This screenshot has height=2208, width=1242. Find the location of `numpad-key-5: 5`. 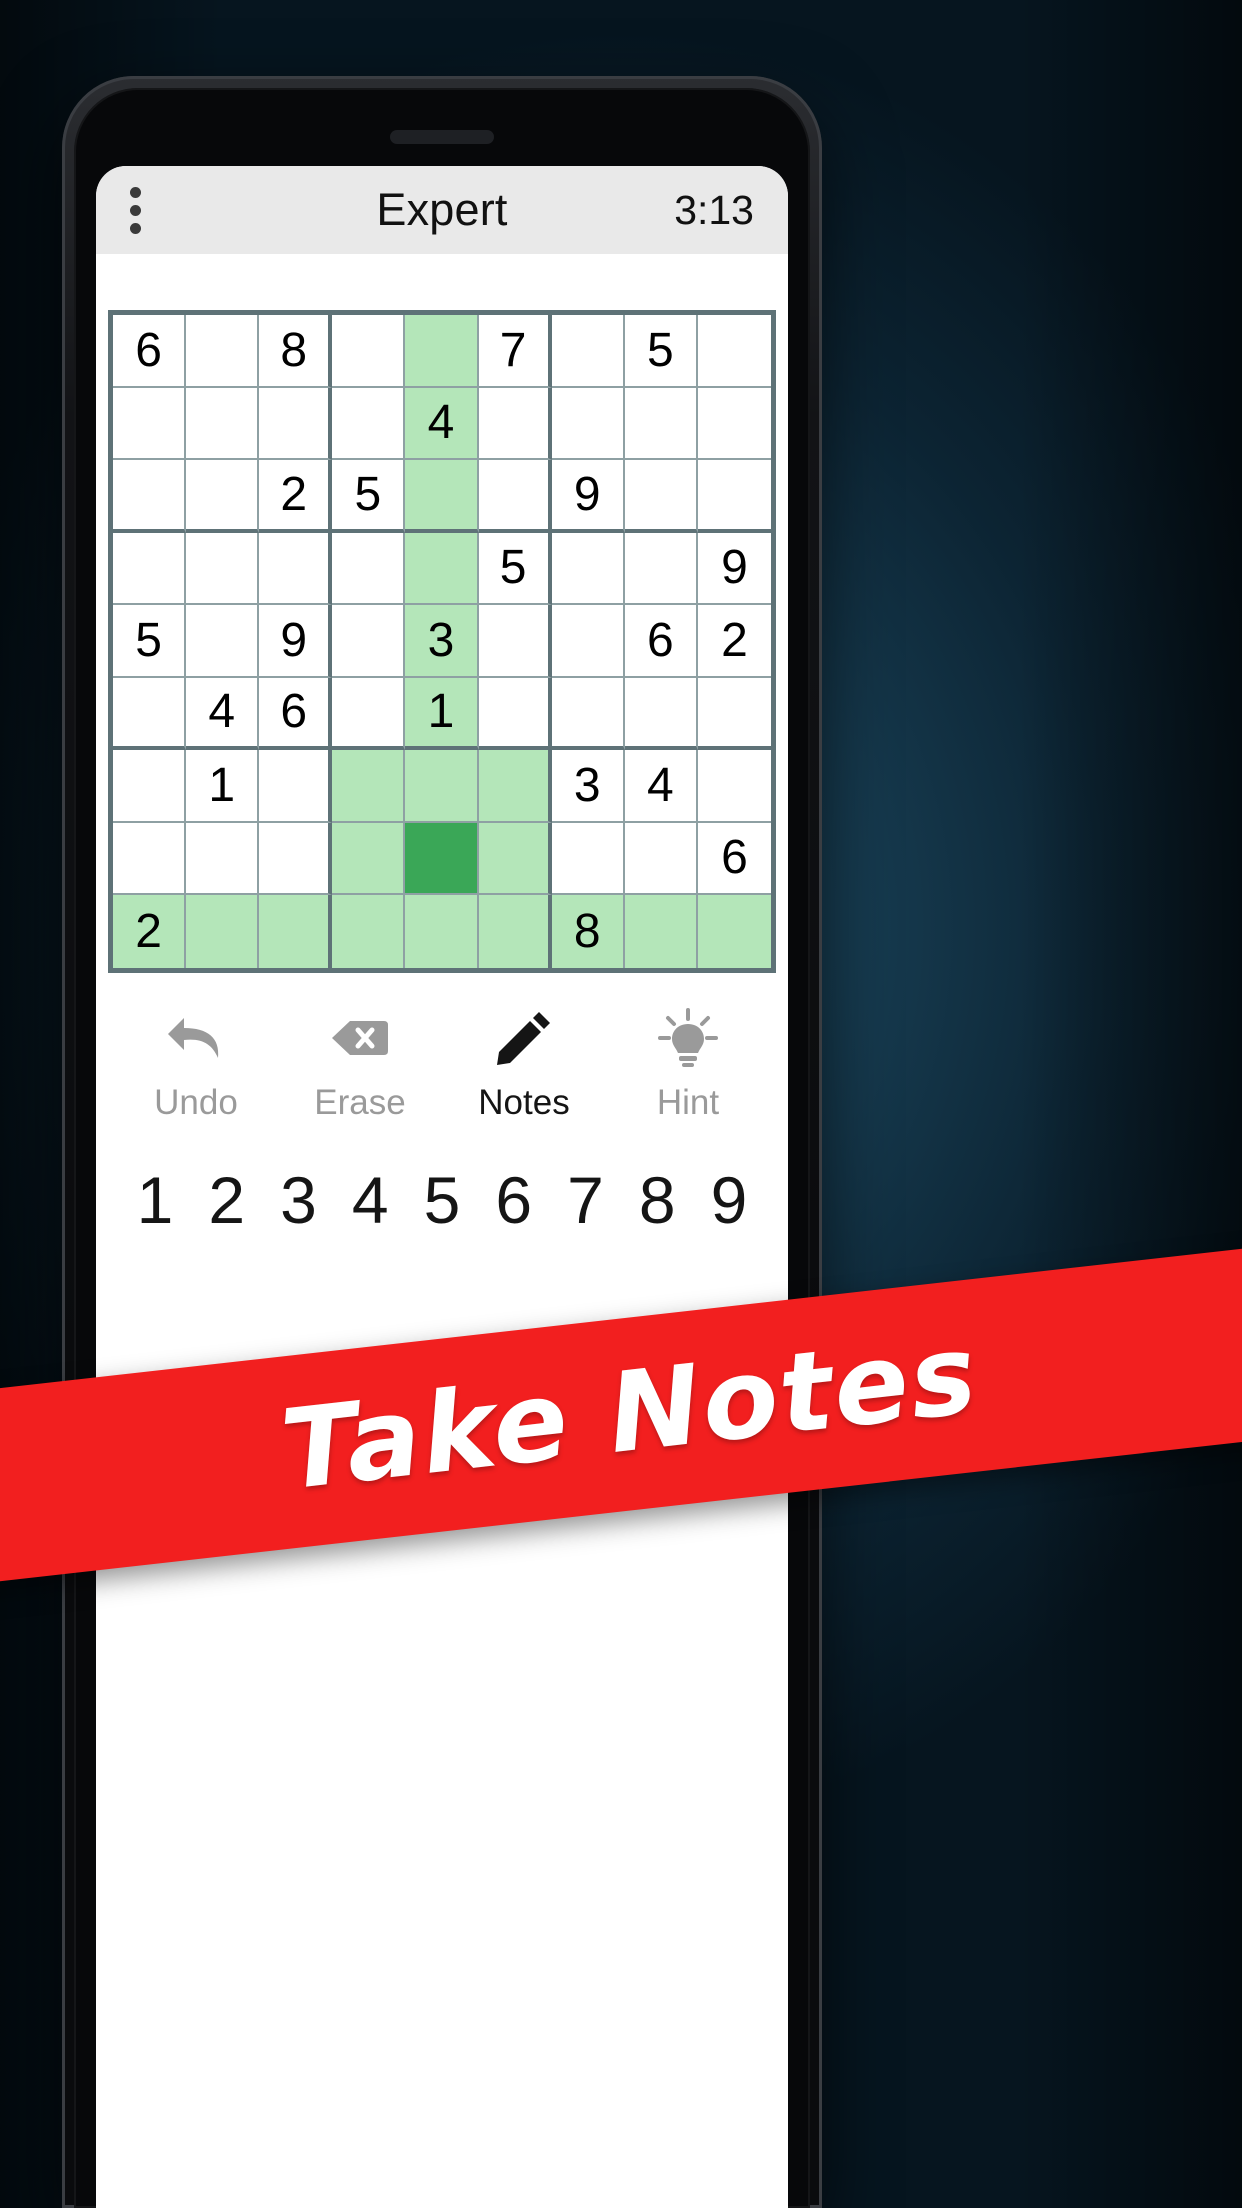

numpad-key-5: 5 is located at coordinates (442, 1200).